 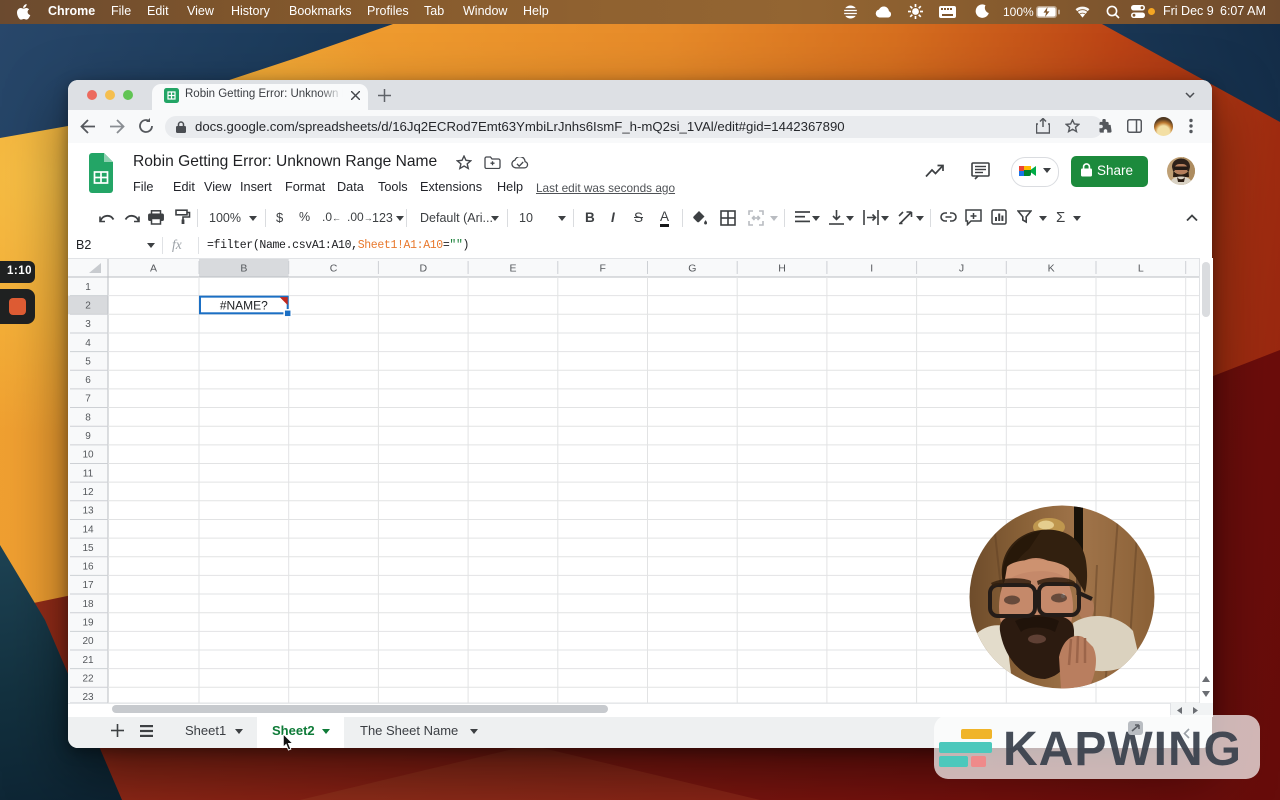 I want to click on svg-text: #NAME?, so click(x=244, y=305).